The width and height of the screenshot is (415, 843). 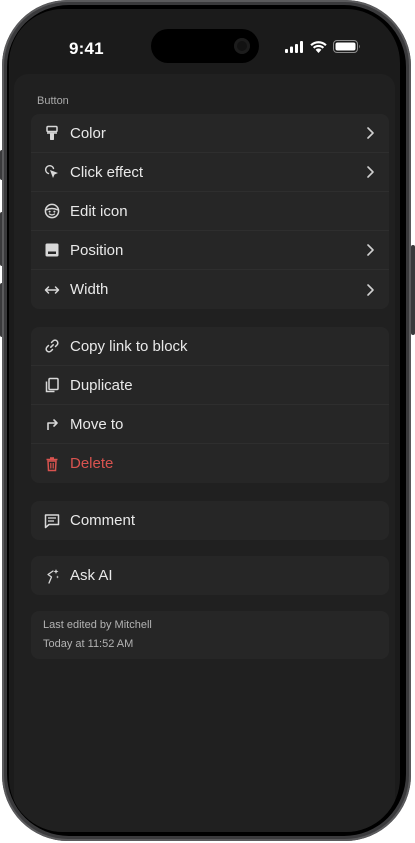 I want to click on menu-item-click-effect: Click effect, so click(x=210, y=172).